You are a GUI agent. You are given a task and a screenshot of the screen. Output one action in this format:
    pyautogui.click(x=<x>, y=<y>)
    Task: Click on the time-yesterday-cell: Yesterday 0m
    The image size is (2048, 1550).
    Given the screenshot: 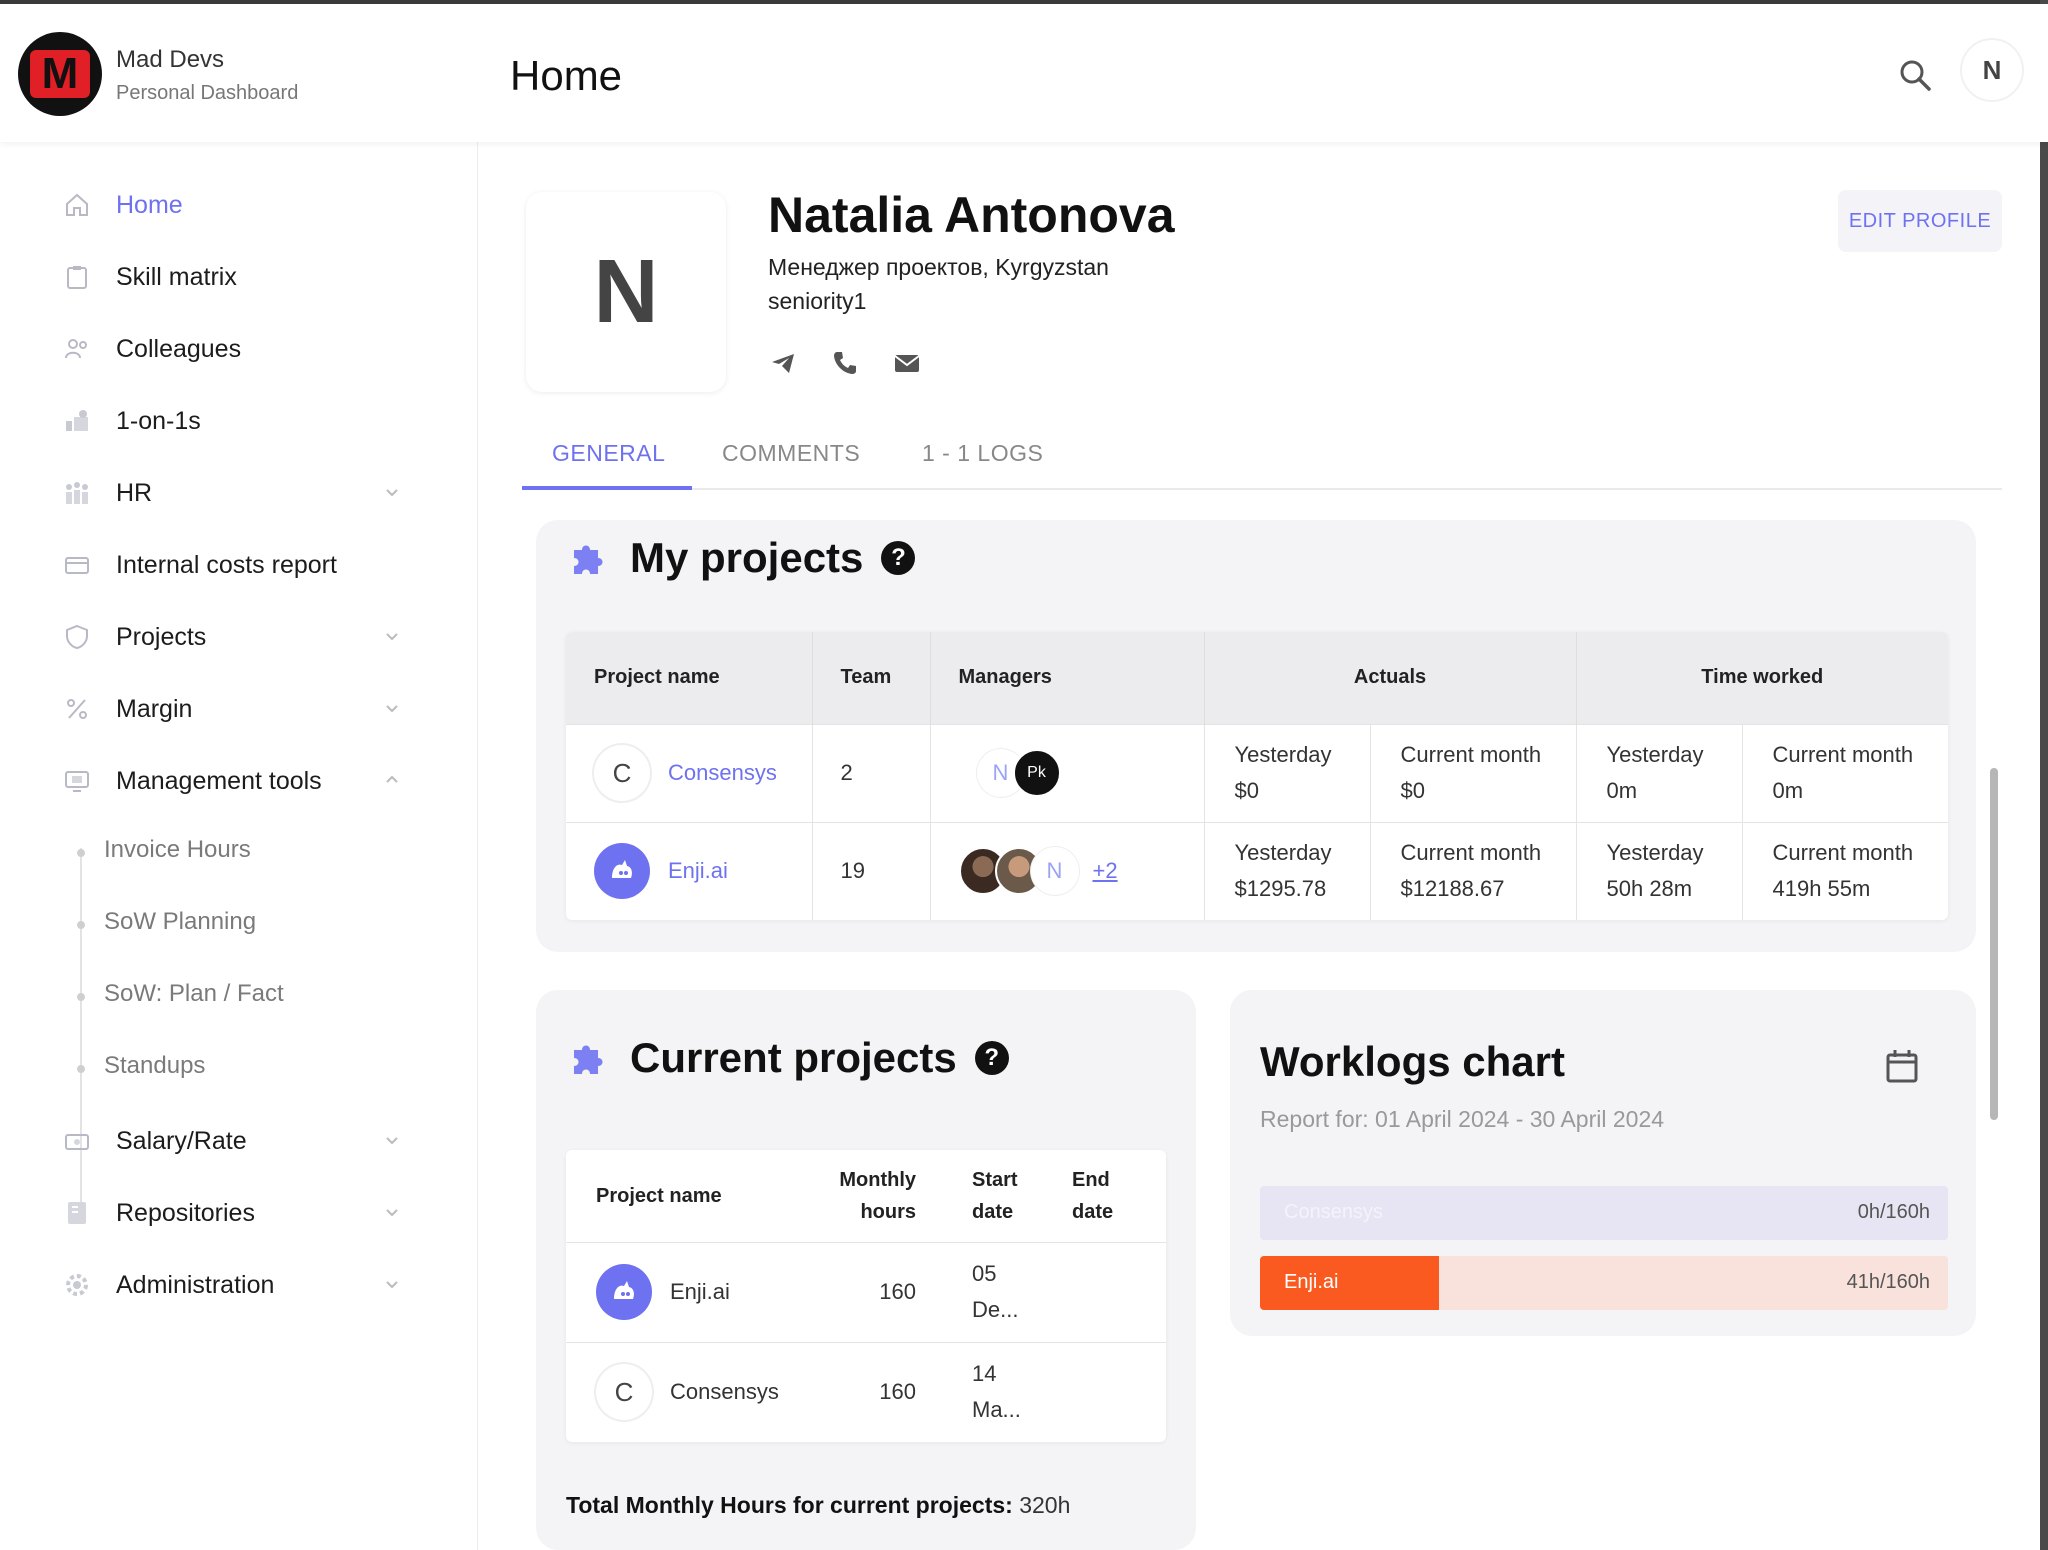 What is the action you would take?
    pyautogui.click(x=1659, y=772)
    